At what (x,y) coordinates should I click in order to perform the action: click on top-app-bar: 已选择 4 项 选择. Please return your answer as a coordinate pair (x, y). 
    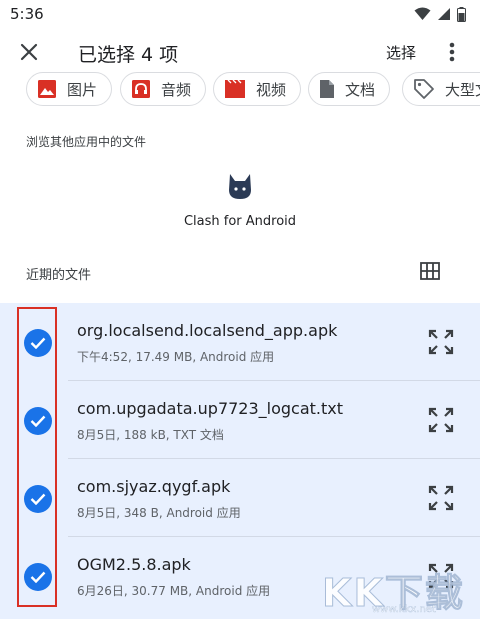
    Looking at the image, I should click on (240, 51).